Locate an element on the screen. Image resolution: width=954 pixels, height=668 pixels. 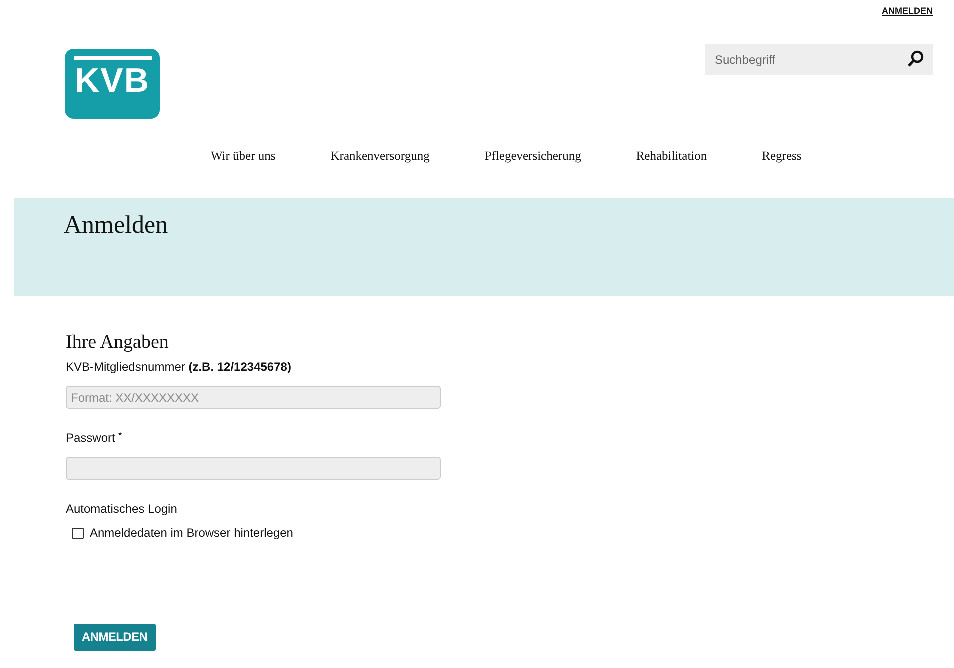
nav-link: Rehabilitation is located at coordinates (672, 156).